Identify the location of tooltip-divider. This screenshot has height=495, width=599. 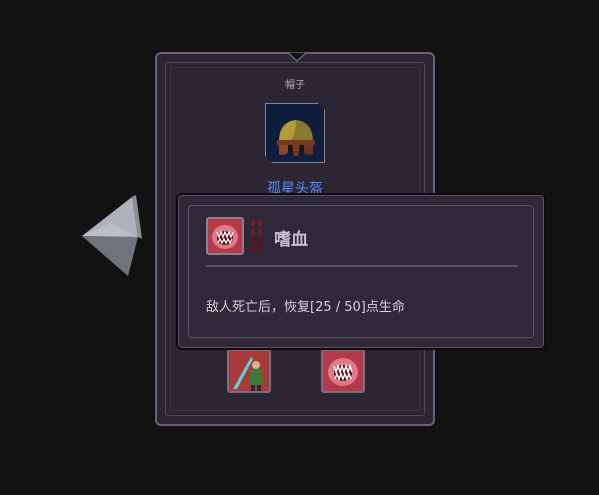
(362, 266).